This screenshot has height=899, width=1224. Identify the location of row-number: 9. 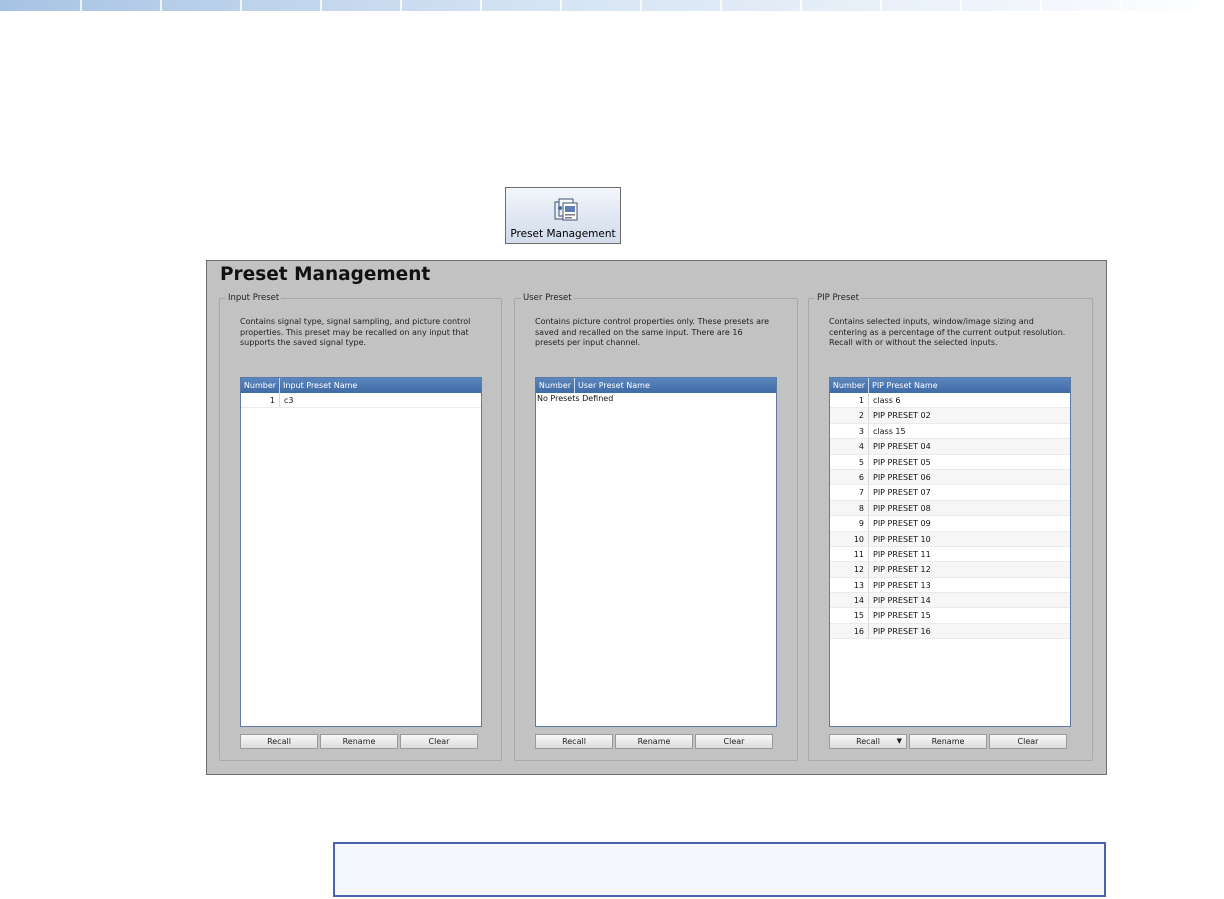
(849, 523).